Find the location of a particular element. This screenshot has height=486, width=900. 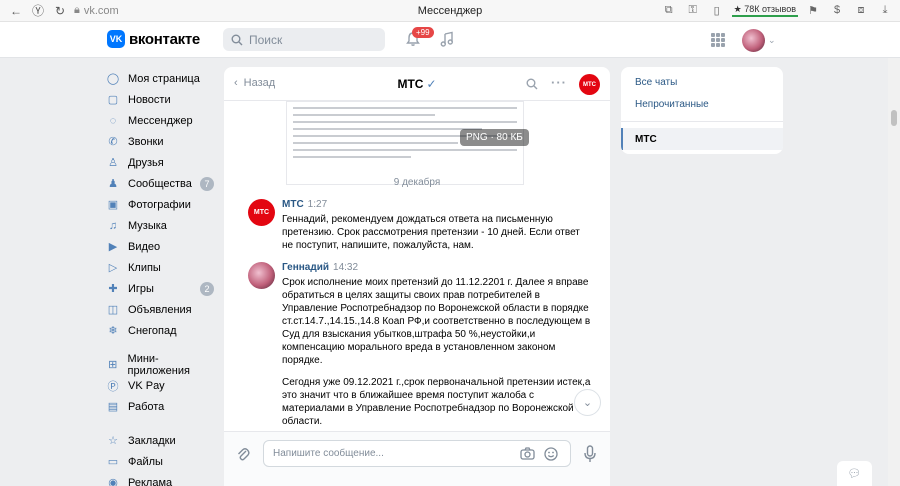

phone-icon: ✆ is located at coordinates (113, 142).